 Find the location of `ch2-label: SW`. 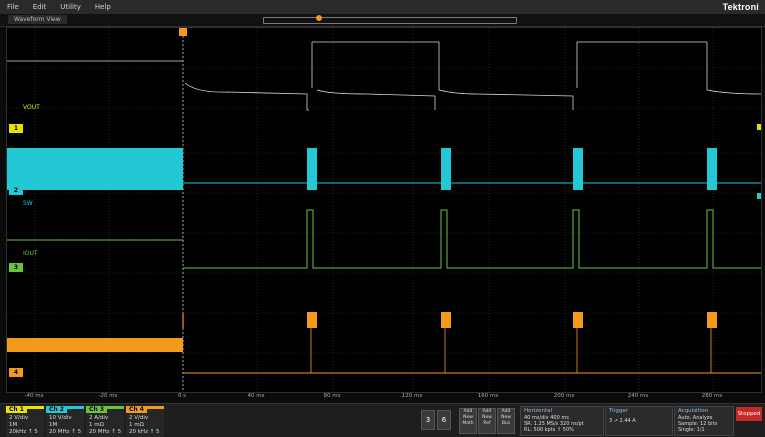

ch2-label: SW is located at coordinates (28, 203).